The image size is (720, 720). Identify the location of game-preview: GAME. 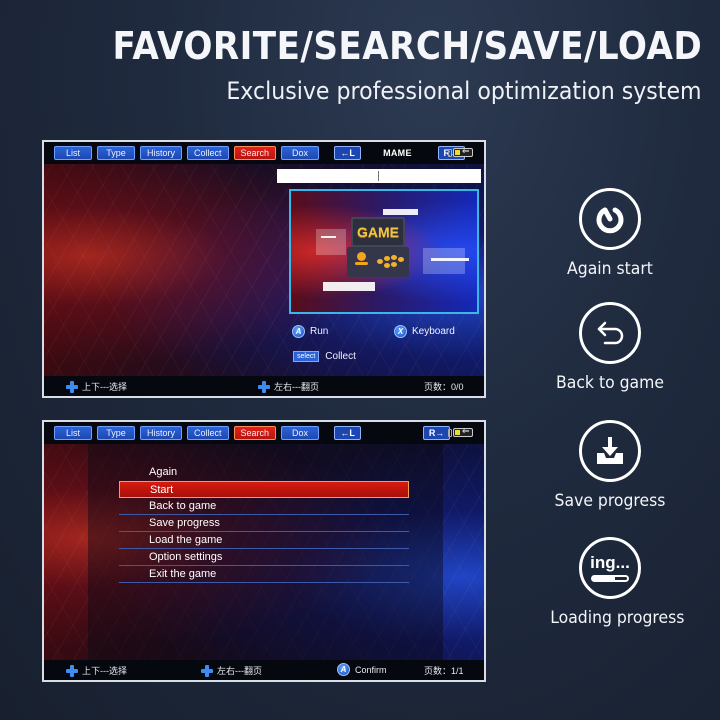
(384, 251).